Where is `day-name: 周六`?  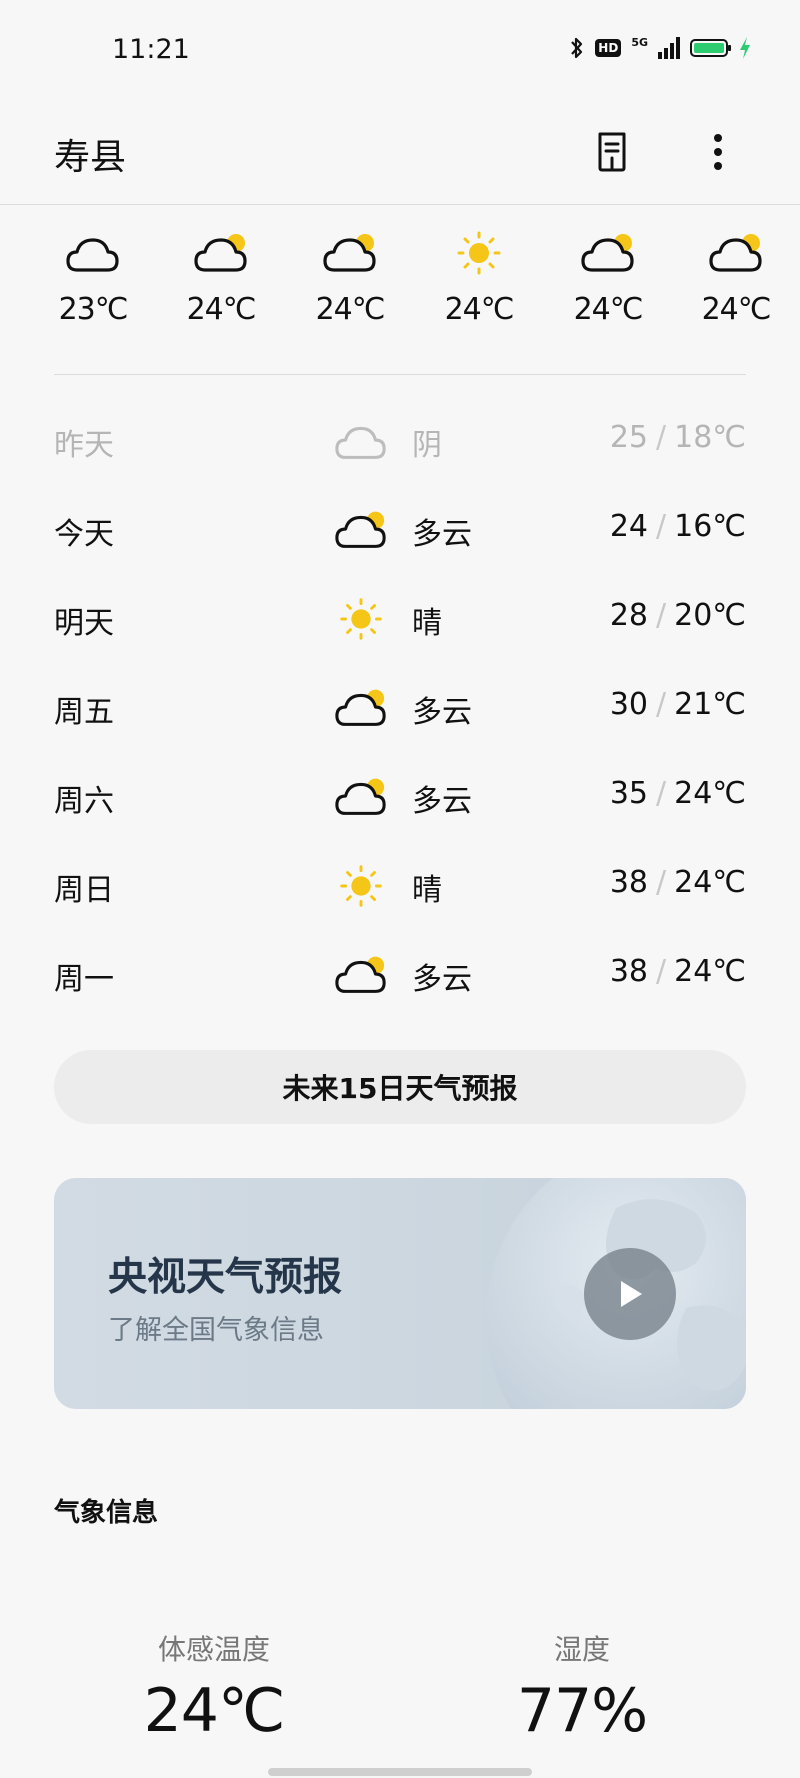
day-name: 周六 is located at coordinates (84, 801).